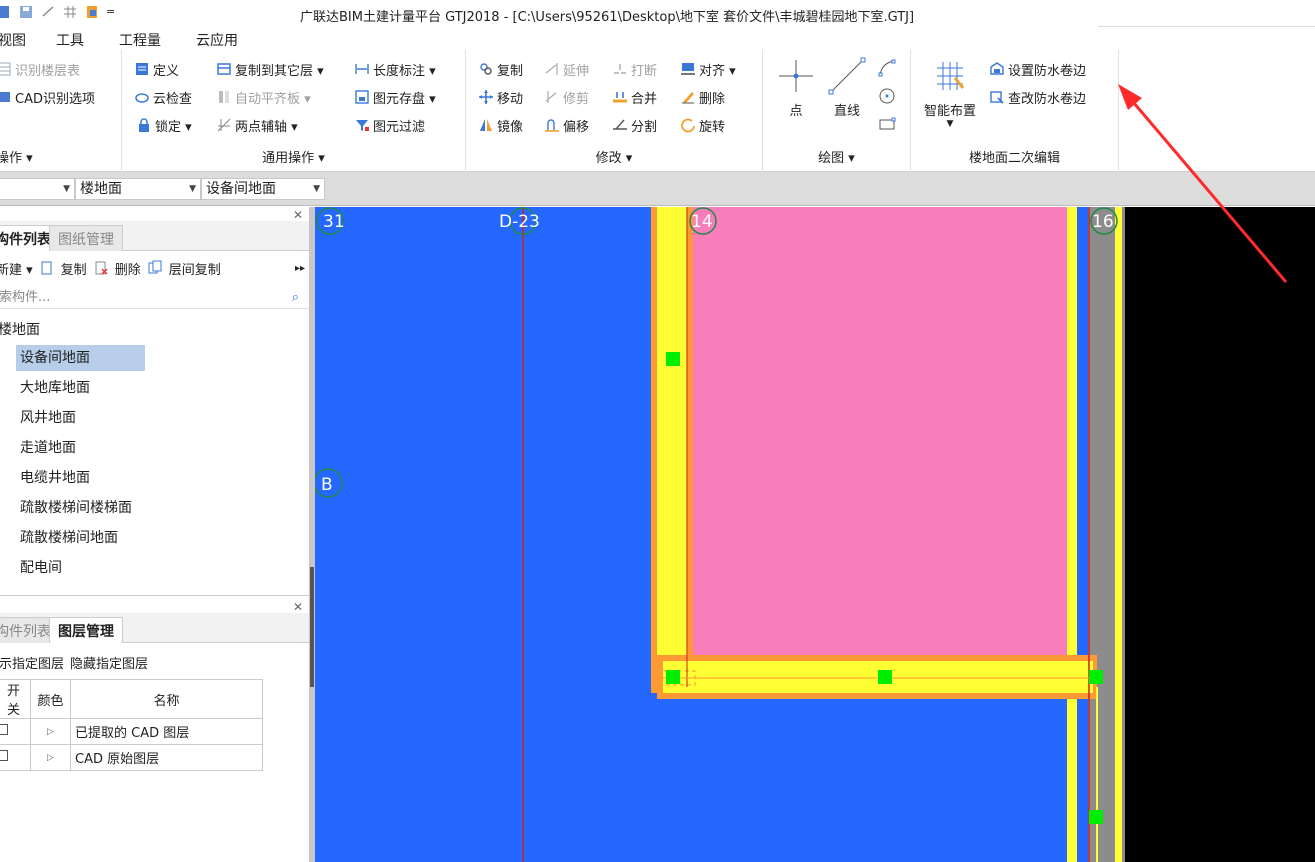 The height and width of the screenshot is (862, 1315). What do you see at coordinates (166, 731) in the screenshot?
I see `layer-name: 已提取的 CAD 图层` at bounding box center [166, 731].